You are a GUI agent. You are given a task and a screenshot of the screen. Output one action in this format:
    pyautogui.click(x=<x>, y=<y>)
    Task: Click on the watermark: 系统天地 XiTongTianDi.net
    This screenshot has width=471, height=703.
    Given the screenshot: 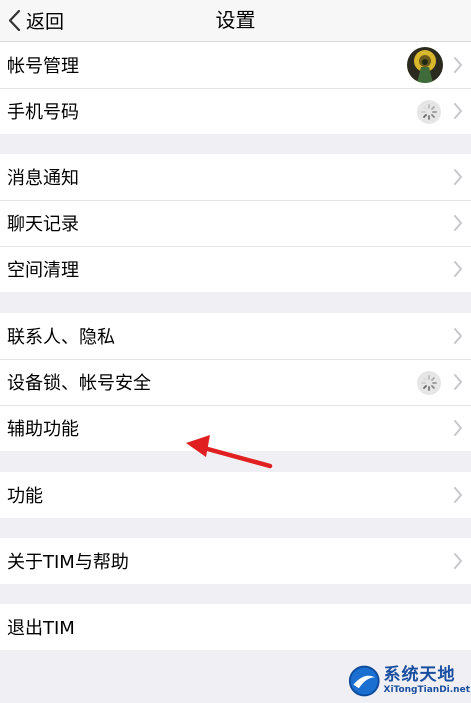 What is the action you would take?
    pyautogui.click(x=409, y=681)
    